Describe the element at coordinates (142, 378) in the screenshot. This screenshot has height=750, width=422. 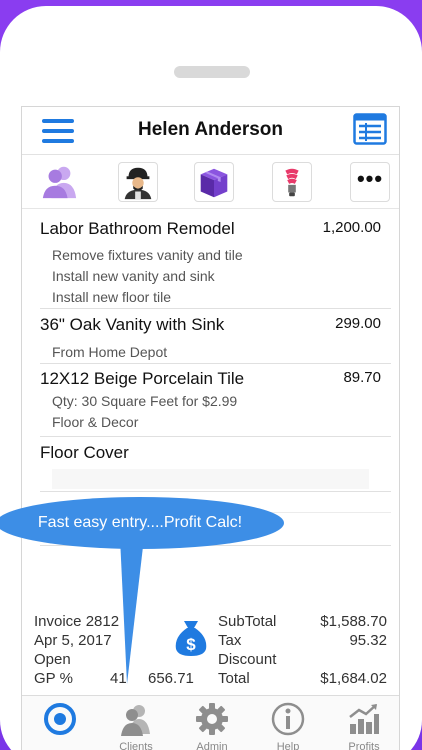
I see `item-name: 12X12 Beige Porcelain Tile` at that location.